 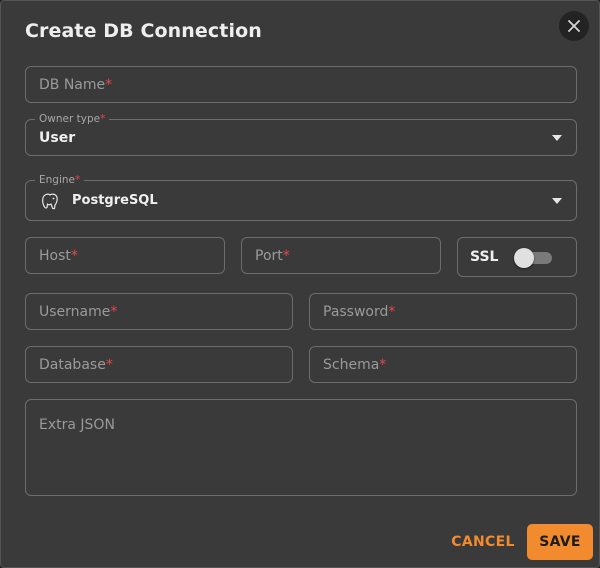 I want to click on cancel-button: CANCEL, so click(x=483, y=542).